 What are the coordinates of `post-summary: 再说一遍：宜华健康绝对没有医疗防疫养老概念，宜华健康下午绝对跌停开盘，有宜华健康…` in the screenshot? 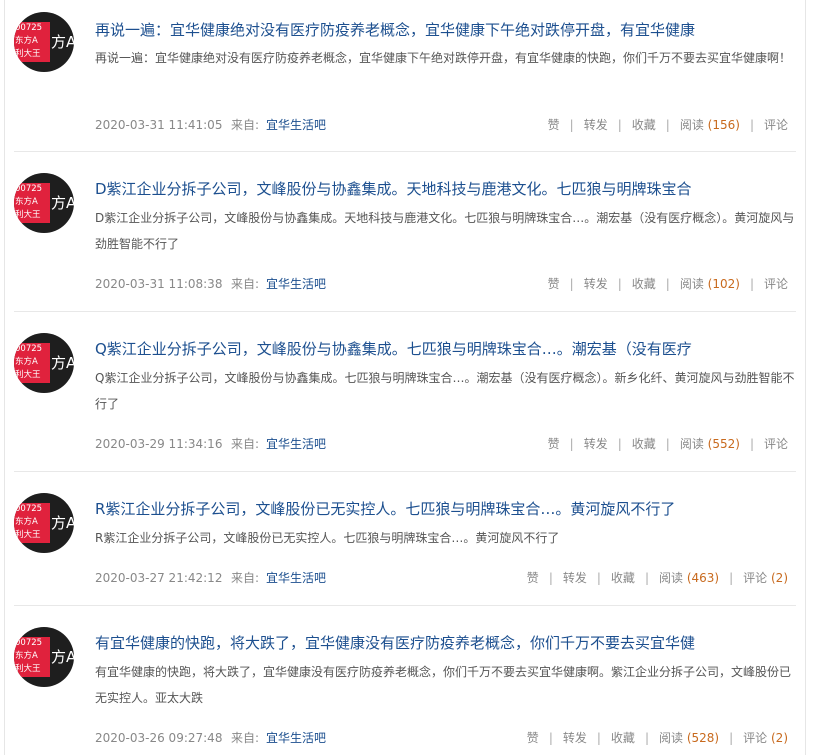 It's located at (443, 58).